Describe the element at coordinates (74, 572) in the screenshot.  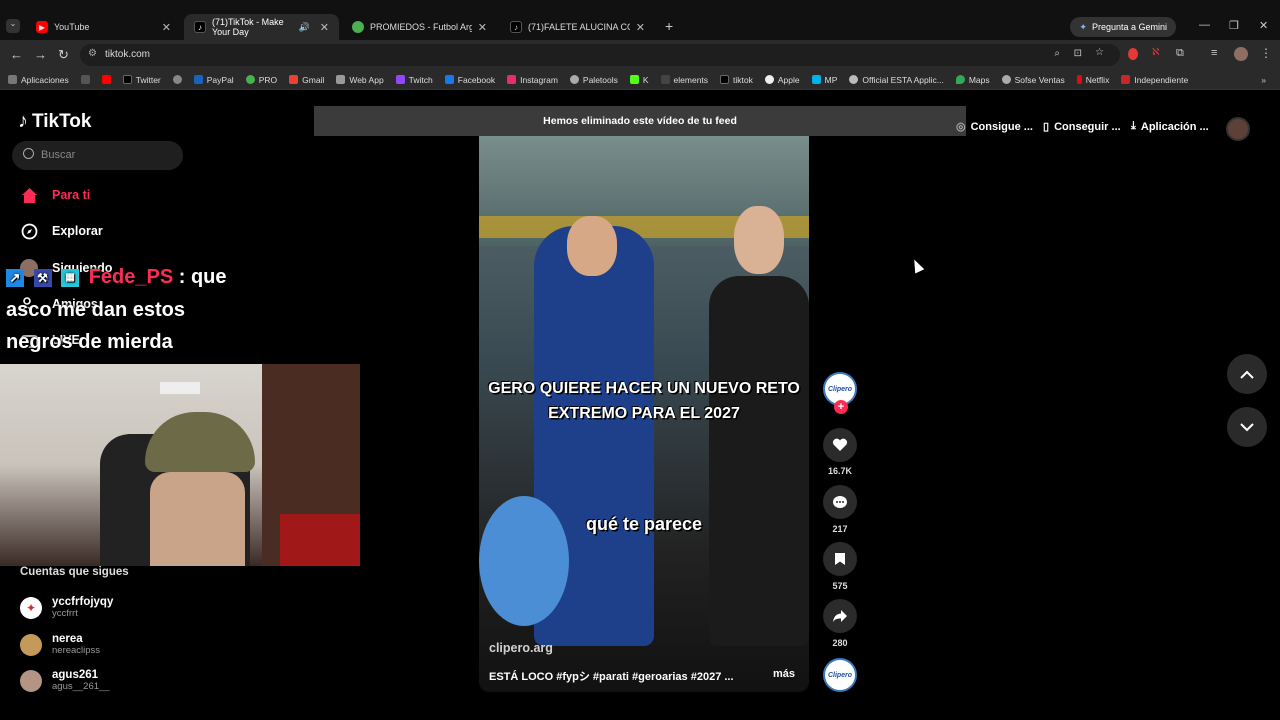
I see `following-title: Cuentas que sigues` at that location.